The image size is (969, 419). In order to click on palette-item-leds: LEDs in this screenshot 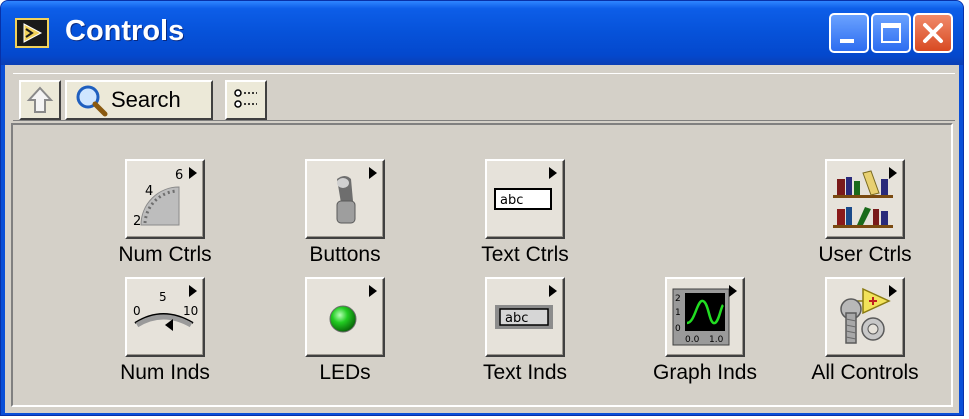, I will do `click(345, 332)`.